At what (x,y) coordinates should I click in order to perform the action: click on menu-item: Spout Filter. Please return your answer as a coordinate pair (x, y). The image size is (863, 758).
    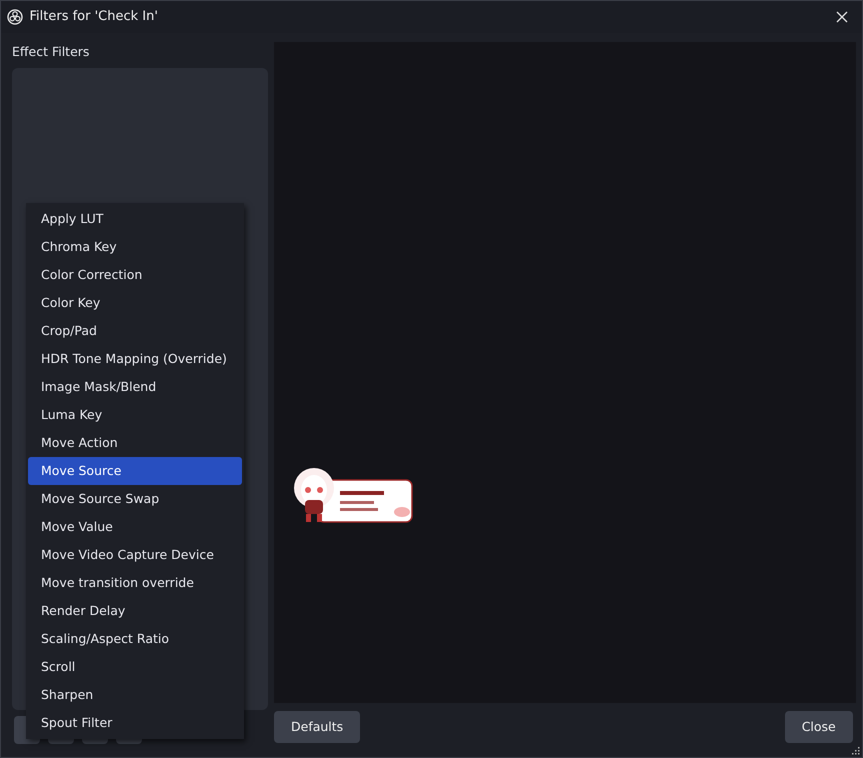
    Looking at the image, I should click on (135, 723).